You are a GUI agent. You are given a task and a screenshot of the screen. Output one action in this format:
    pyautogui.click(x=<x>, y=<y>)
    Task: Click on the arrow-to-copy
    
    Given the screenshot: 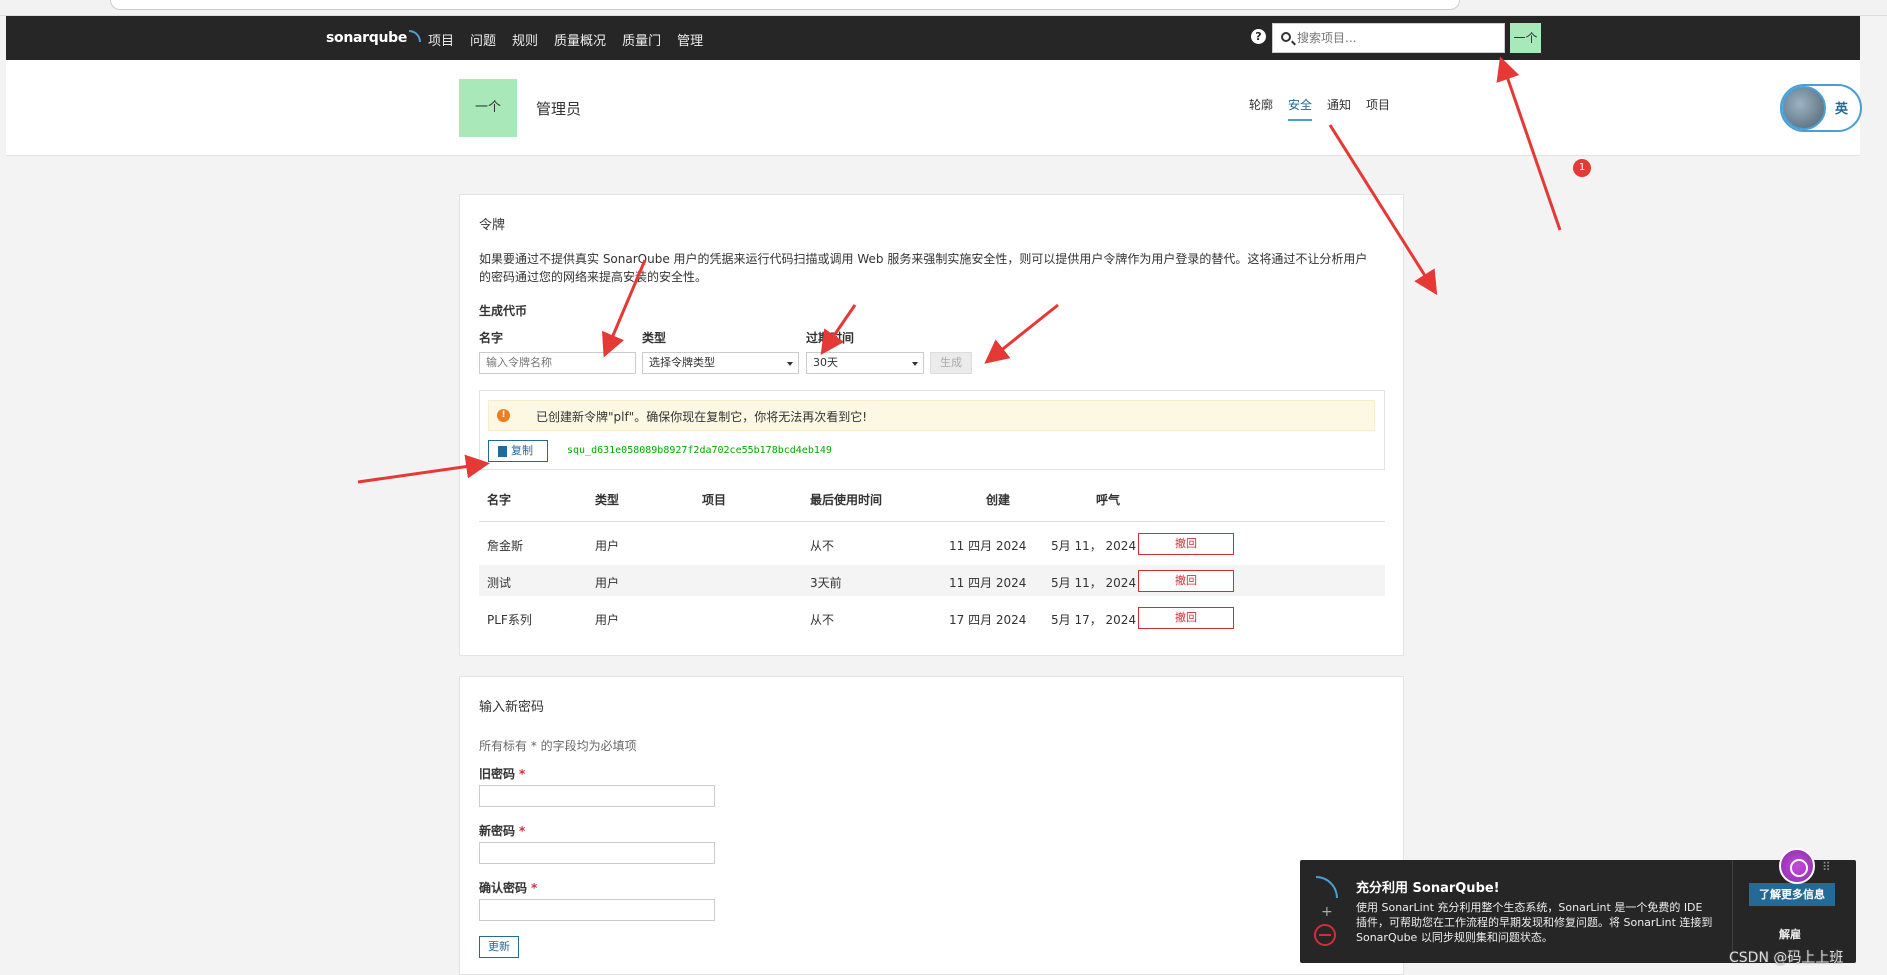 What is the action you would take?
    pyautogui.click(x=423, y=469)
    